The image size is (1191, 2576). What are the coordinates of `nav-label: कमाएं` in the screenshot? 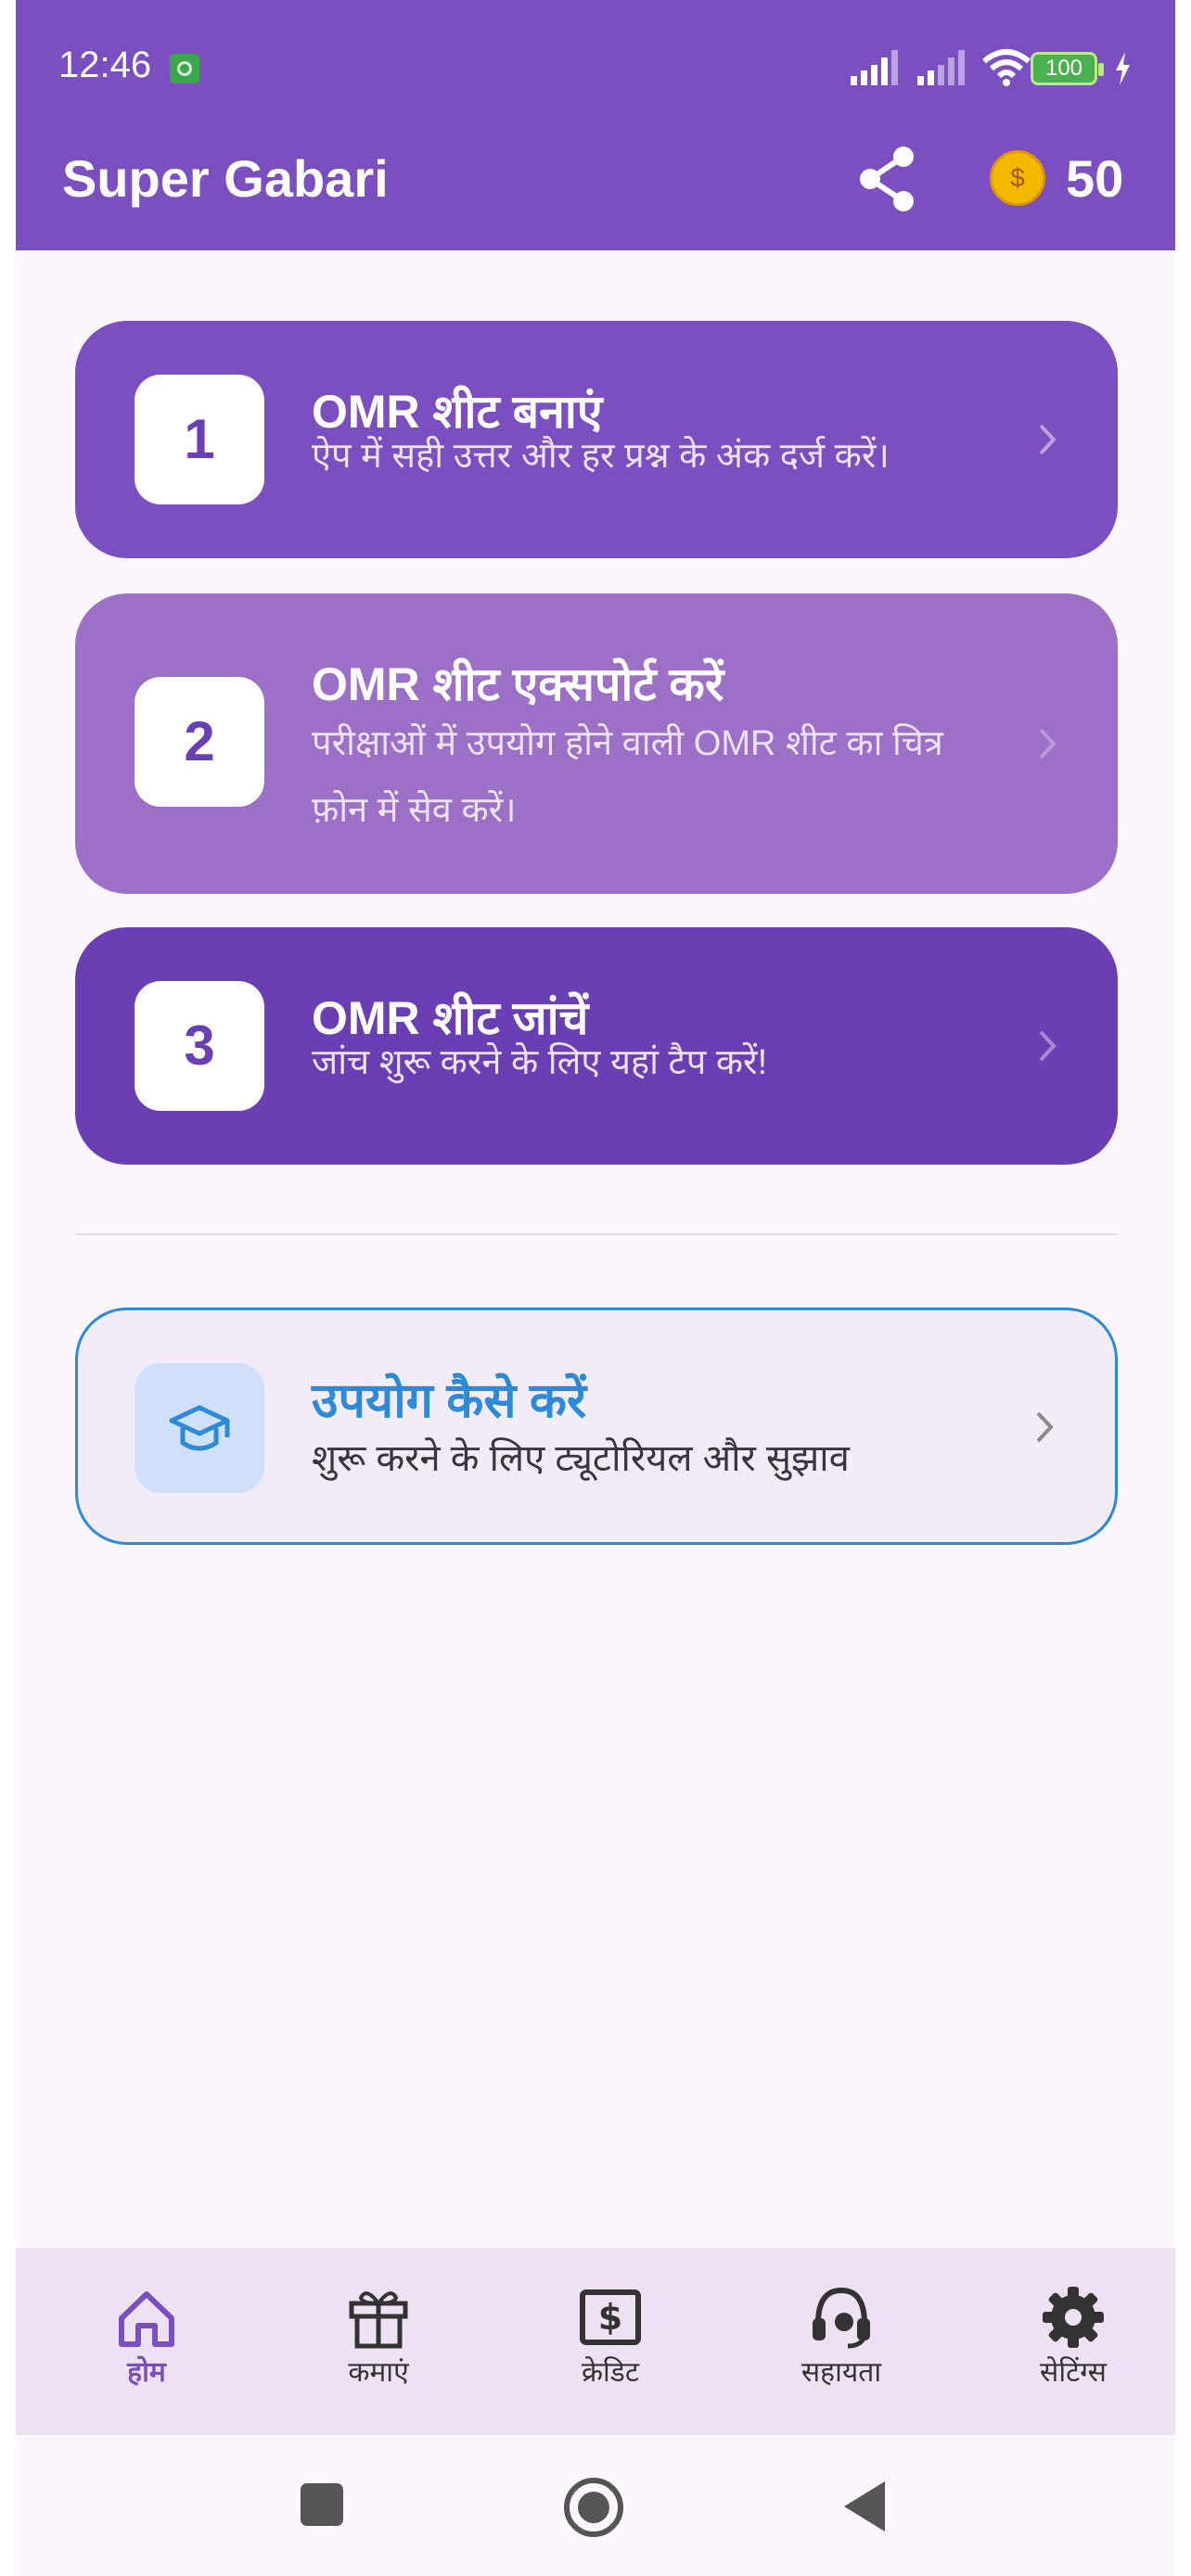 It's located at (378, 2372).